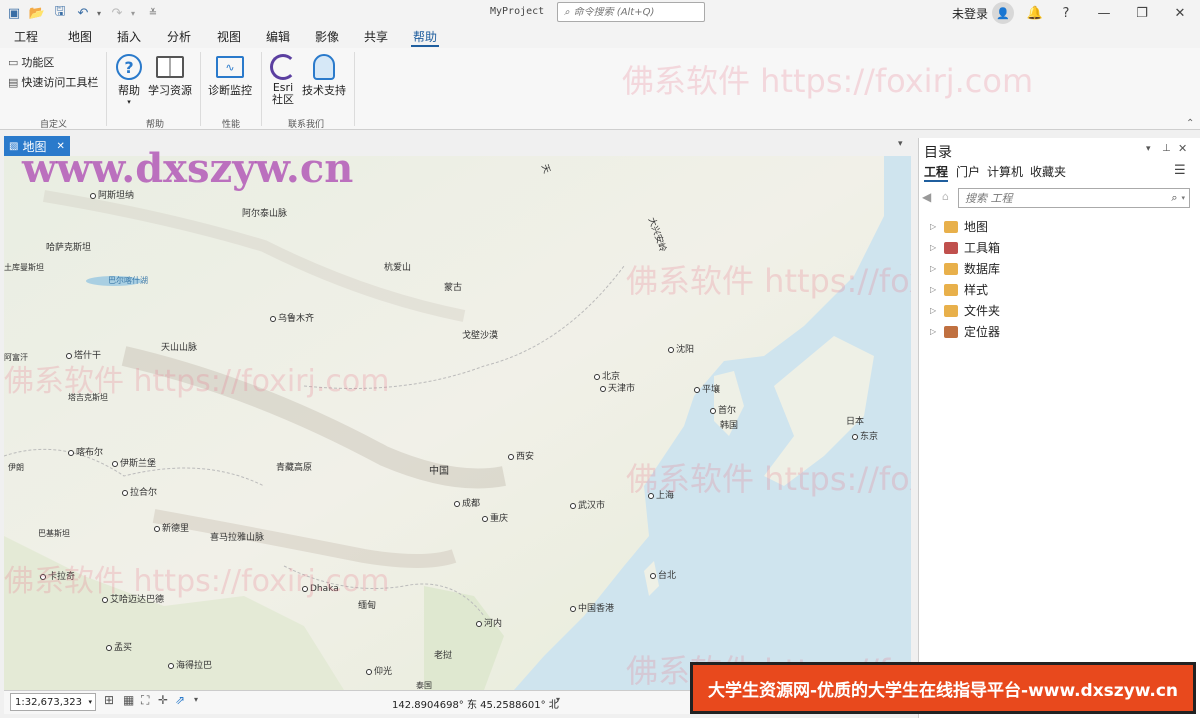 The height and width of the screenshot is (718, 1200). What do you see at coordinates (1104, 13) in the screenshot?
I see `minimize-icon: —` at bounding box center [1104, 13].